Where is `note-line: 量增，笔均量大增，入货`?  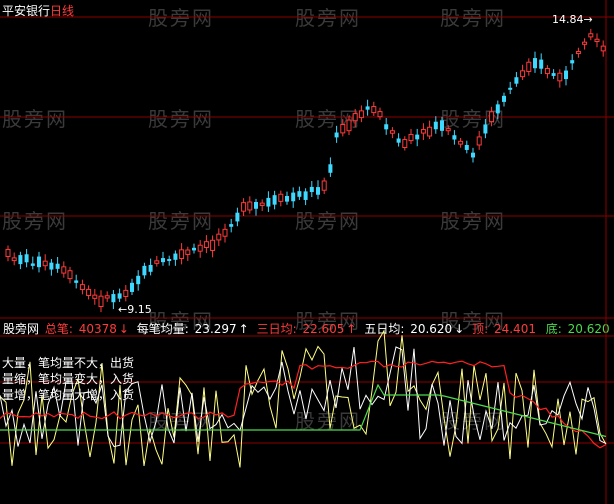
note-line: 量增，笔均量大增，入货 is located at coordinates (68, 395).